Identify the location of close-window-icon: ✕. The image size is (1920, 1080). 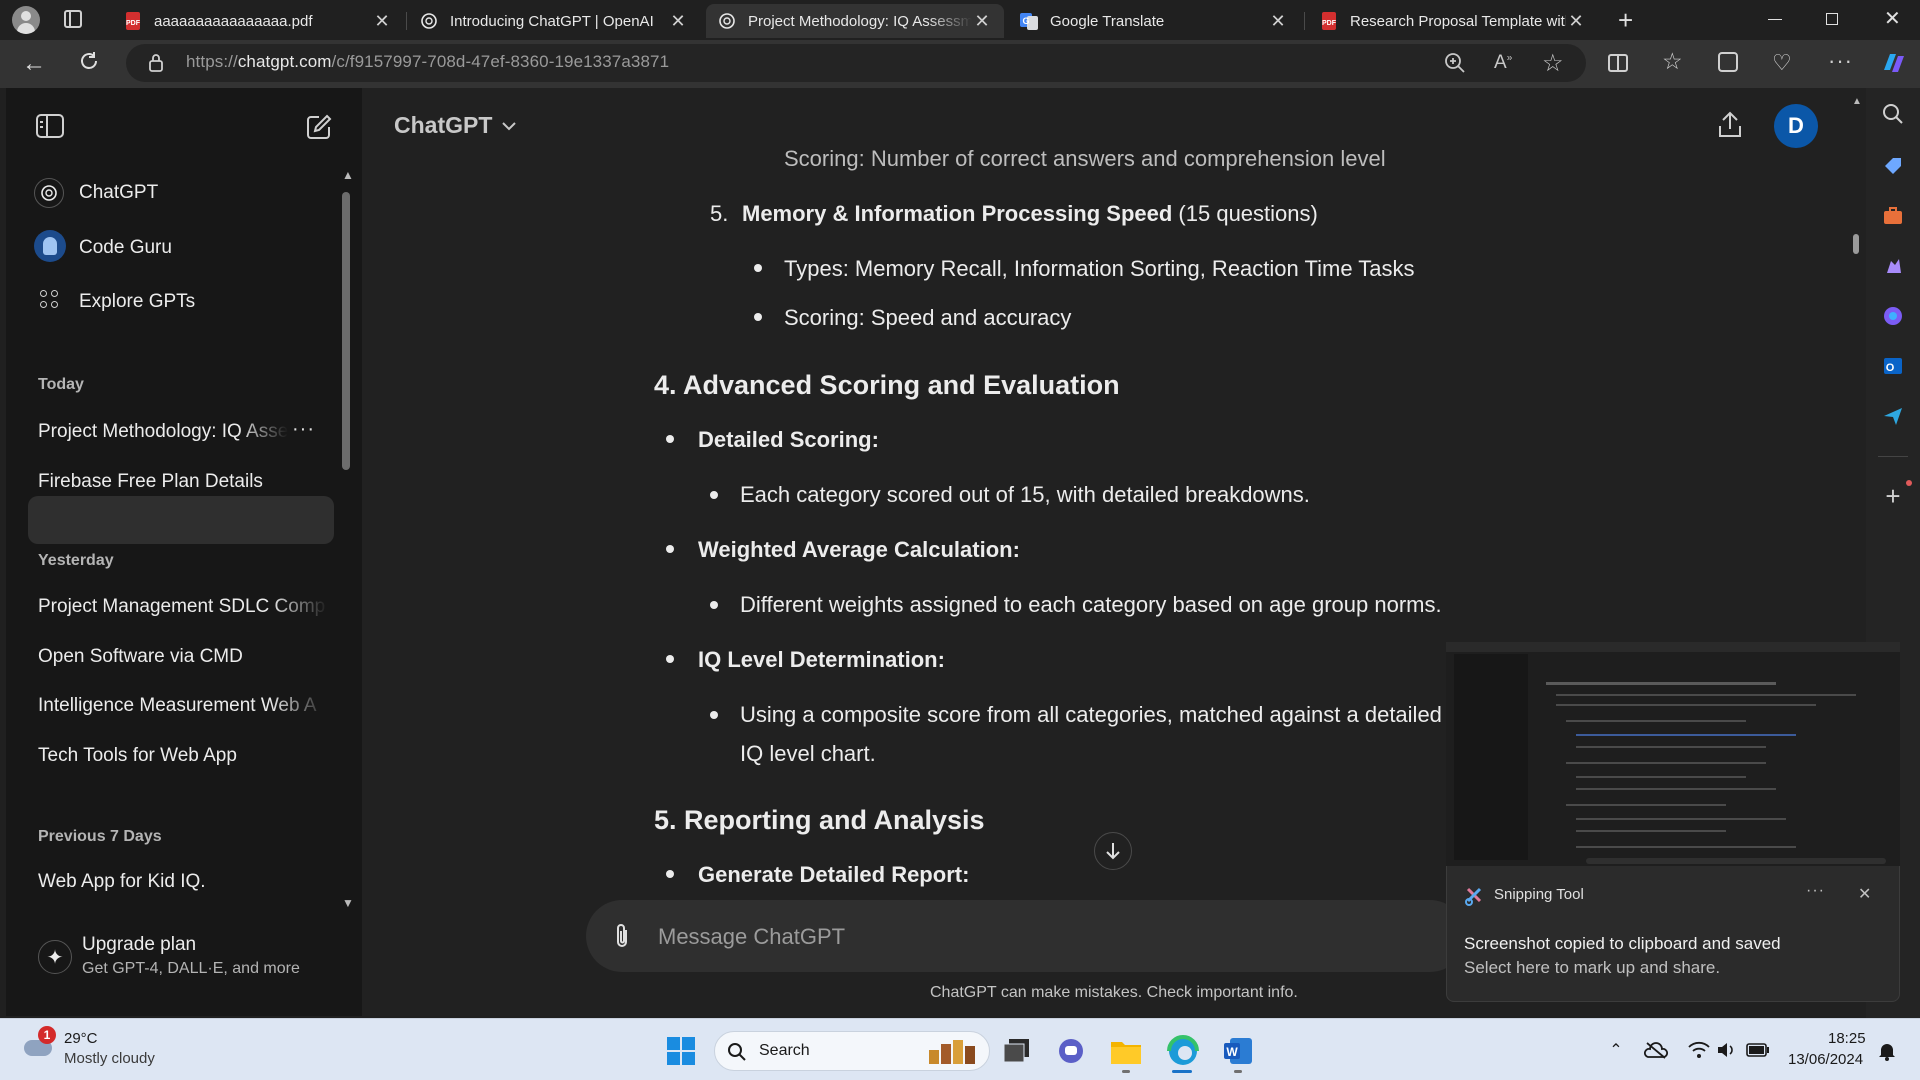
(1892, 18).